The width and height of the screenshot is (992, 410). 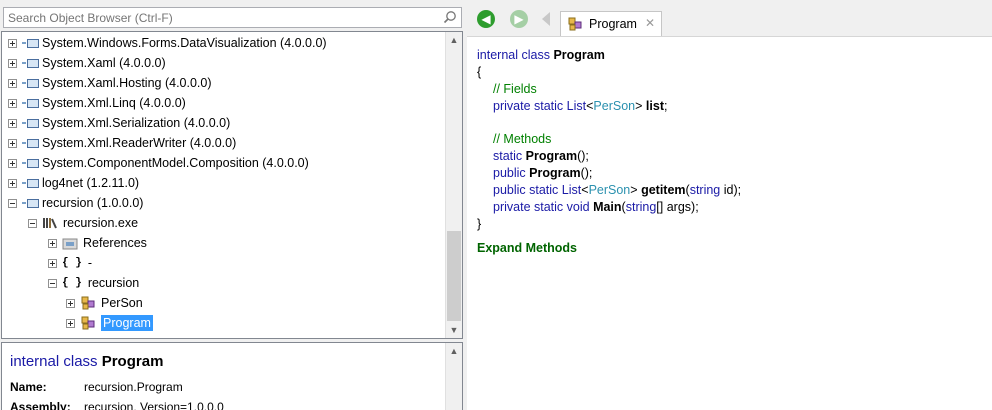 What do you see at coordinates (650, 23) in the screenshot?
I see `close-icon: ✕` at bounding box center [650, 23].